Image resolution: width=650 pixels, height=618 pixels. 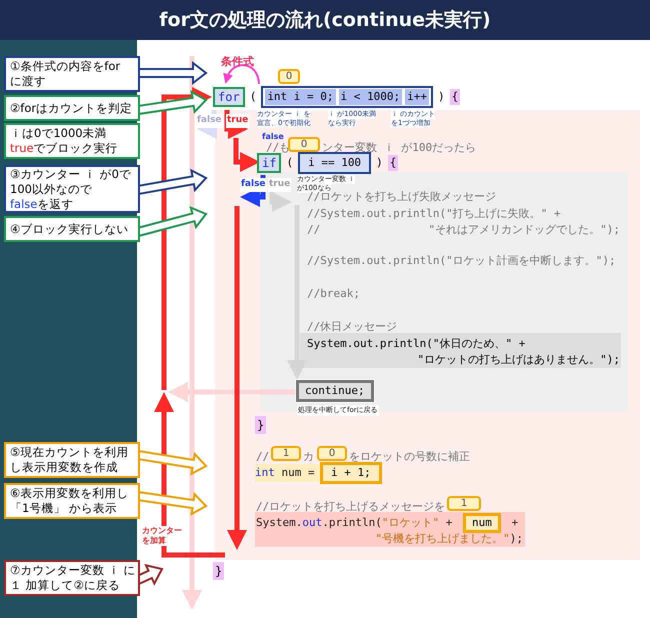 I want to click on if-keyword: if, so click(x=269, y=163).